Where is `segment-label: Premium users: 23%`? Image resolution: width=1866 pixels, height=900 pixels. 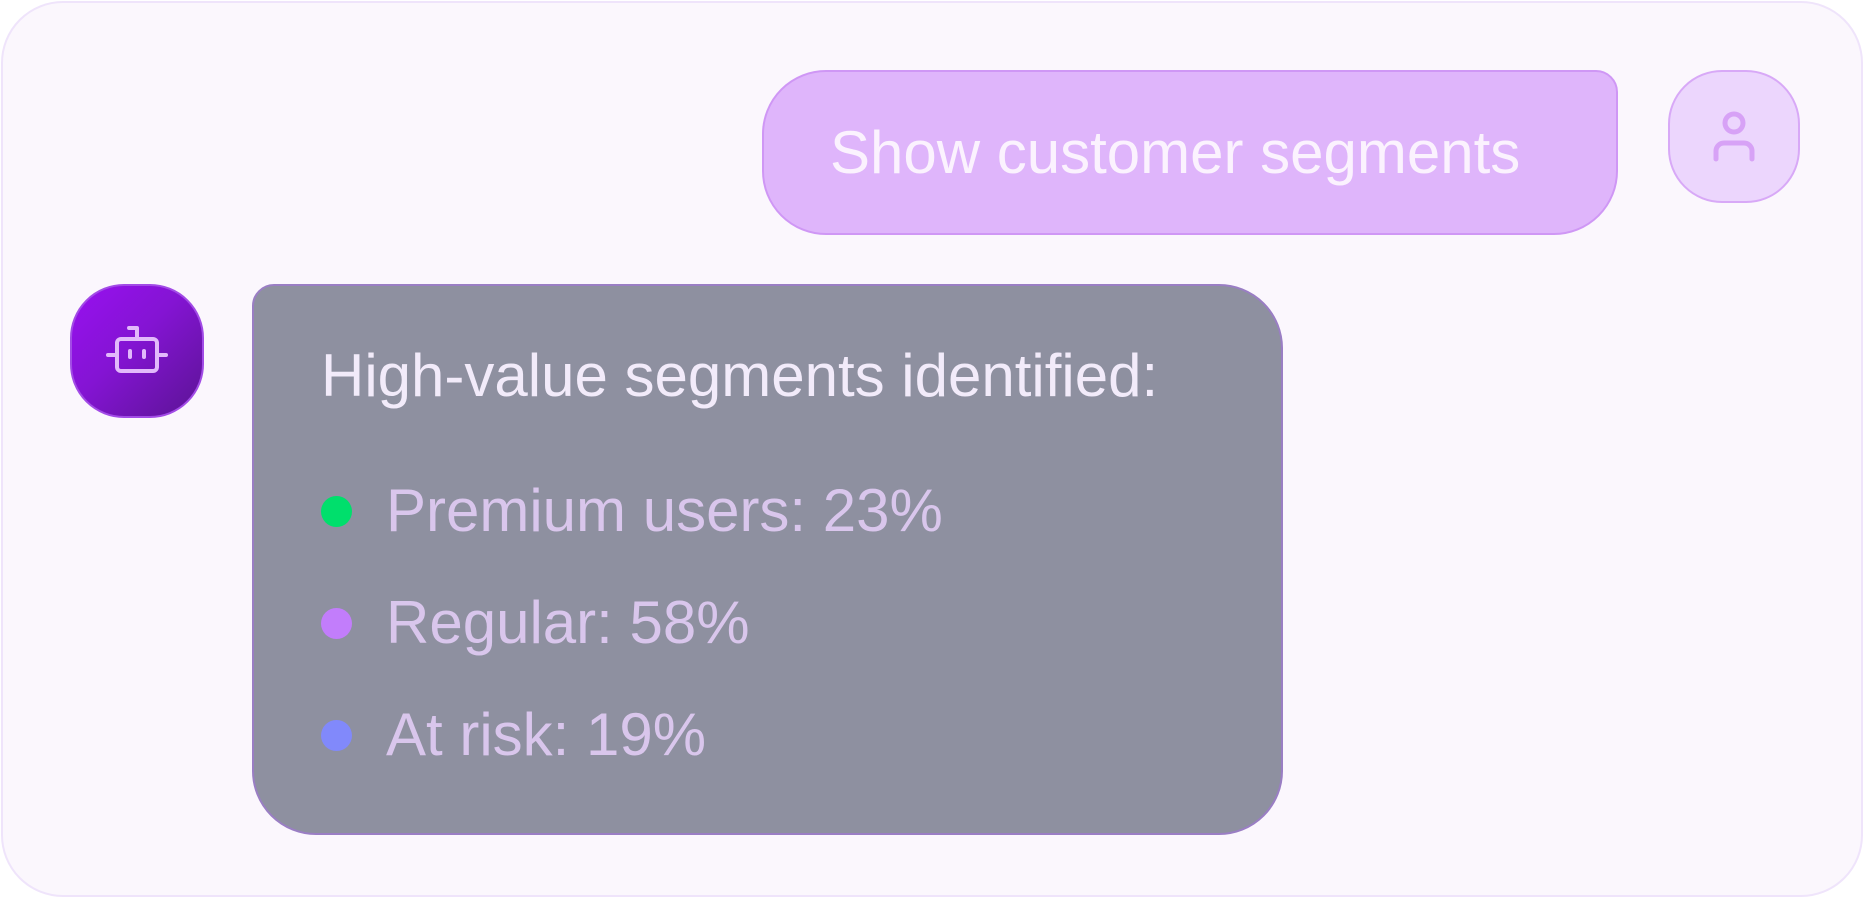
segment-label: Premium users: 23% is located at coordinates (664, 510).